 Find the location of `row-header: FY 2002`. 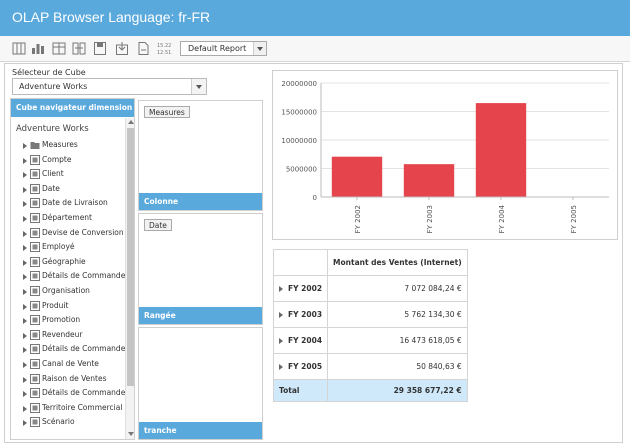

row-header: FY 2002 is located at coordinates (300, 288).